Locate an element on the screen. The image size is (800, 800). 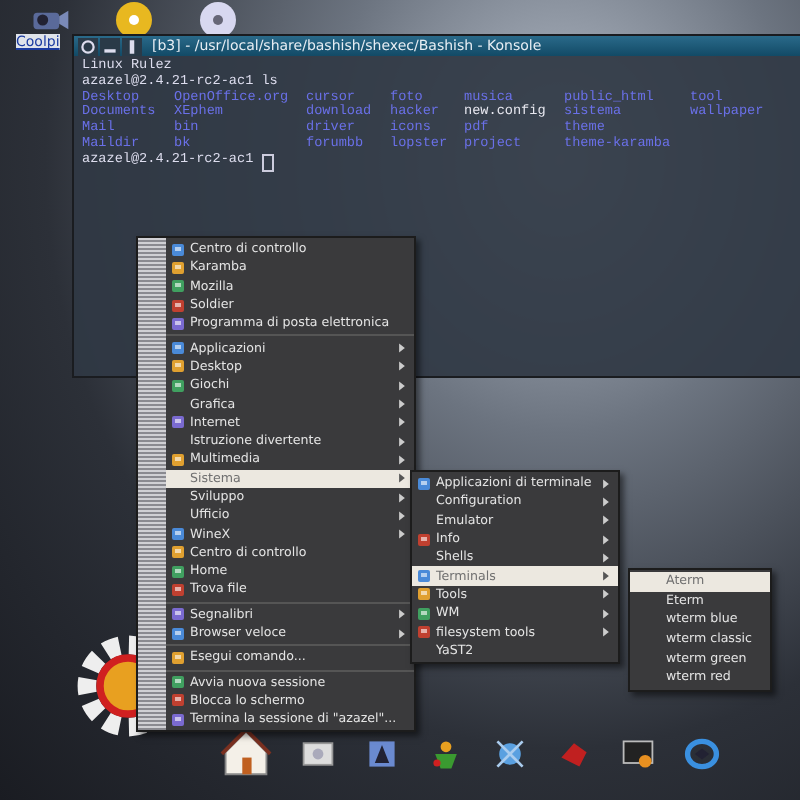
monitor-icon is located at coordinates (638, 754).